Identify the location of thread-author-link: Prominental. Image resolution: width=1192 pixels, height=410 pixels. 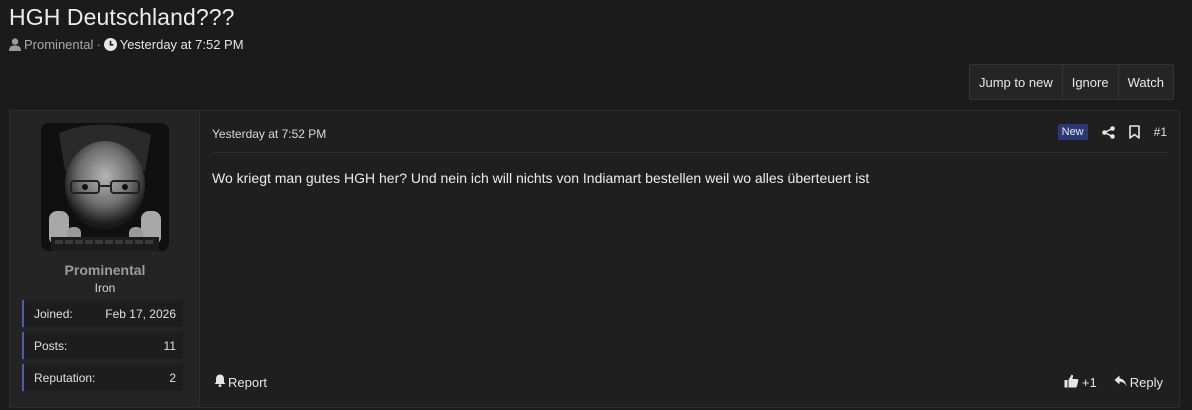
(58, 44).